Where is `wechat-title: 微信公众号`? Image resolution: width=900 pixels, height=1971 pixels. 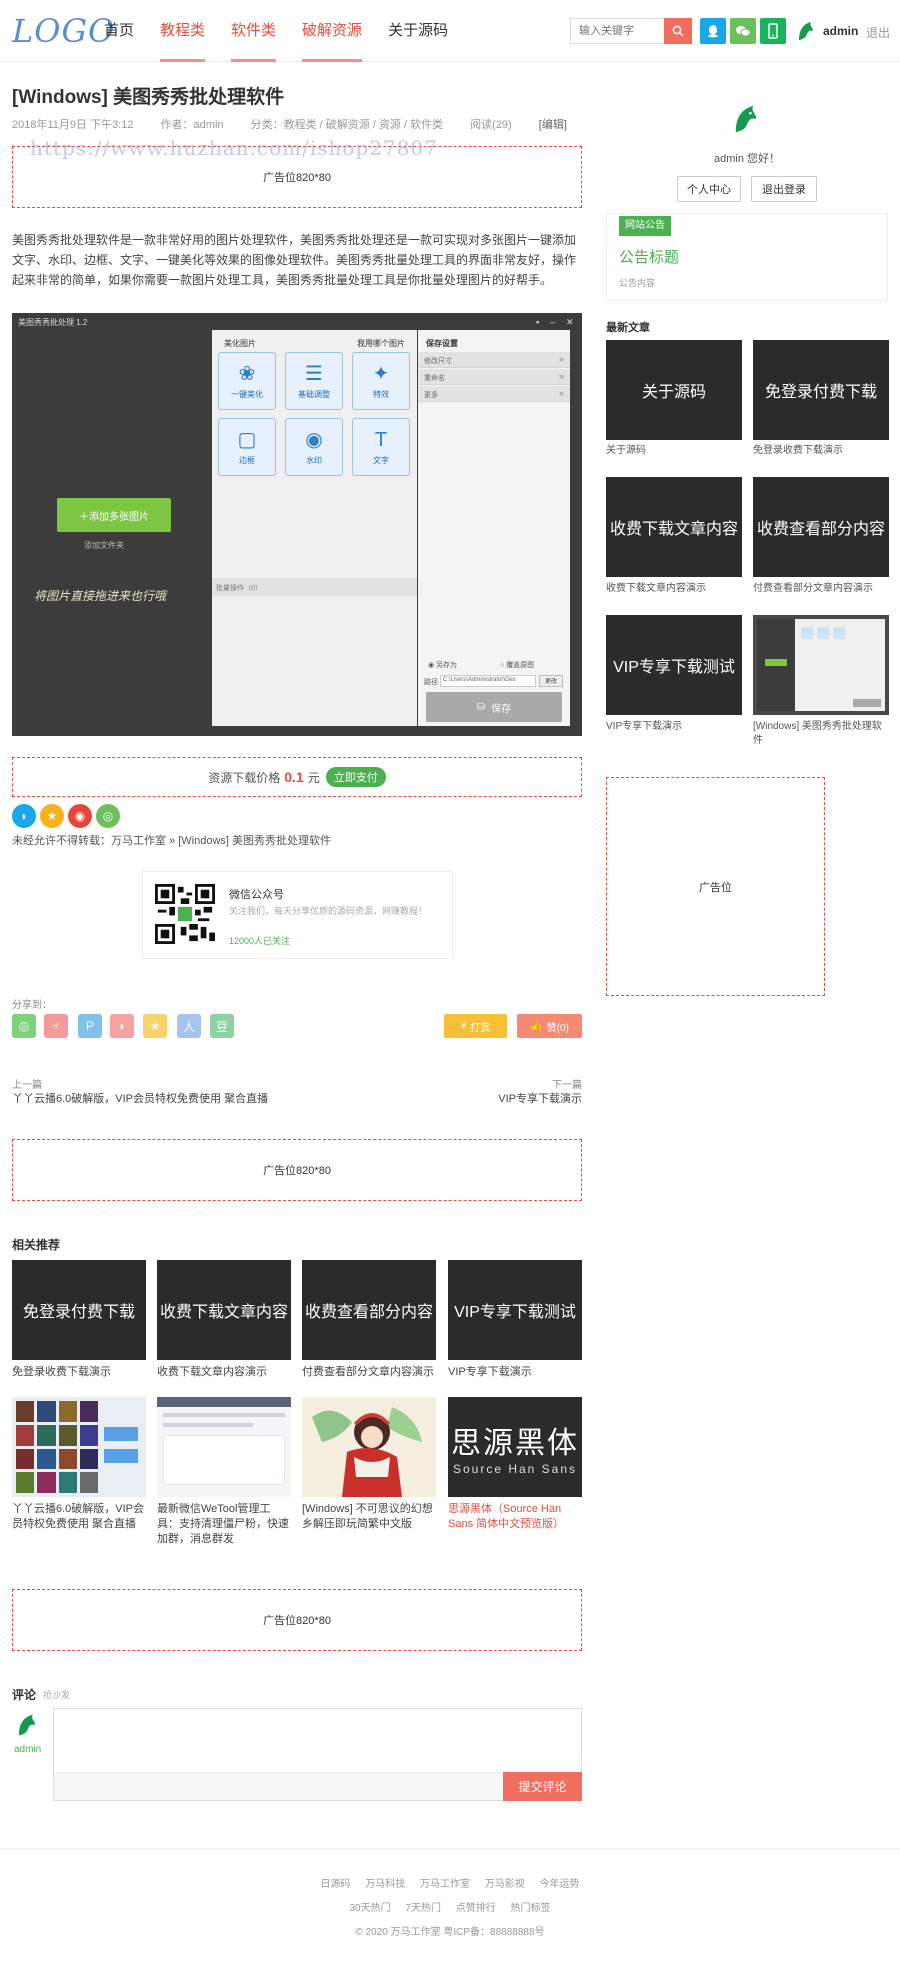
wechat-title: 微信公众号 is located at coordinates (256, 895).